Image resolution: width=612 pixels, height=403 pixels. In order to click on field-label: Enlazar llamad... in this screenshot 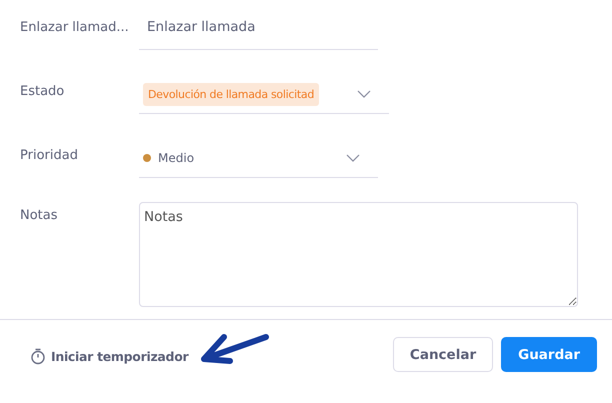, I will do `click(75, 27)`.